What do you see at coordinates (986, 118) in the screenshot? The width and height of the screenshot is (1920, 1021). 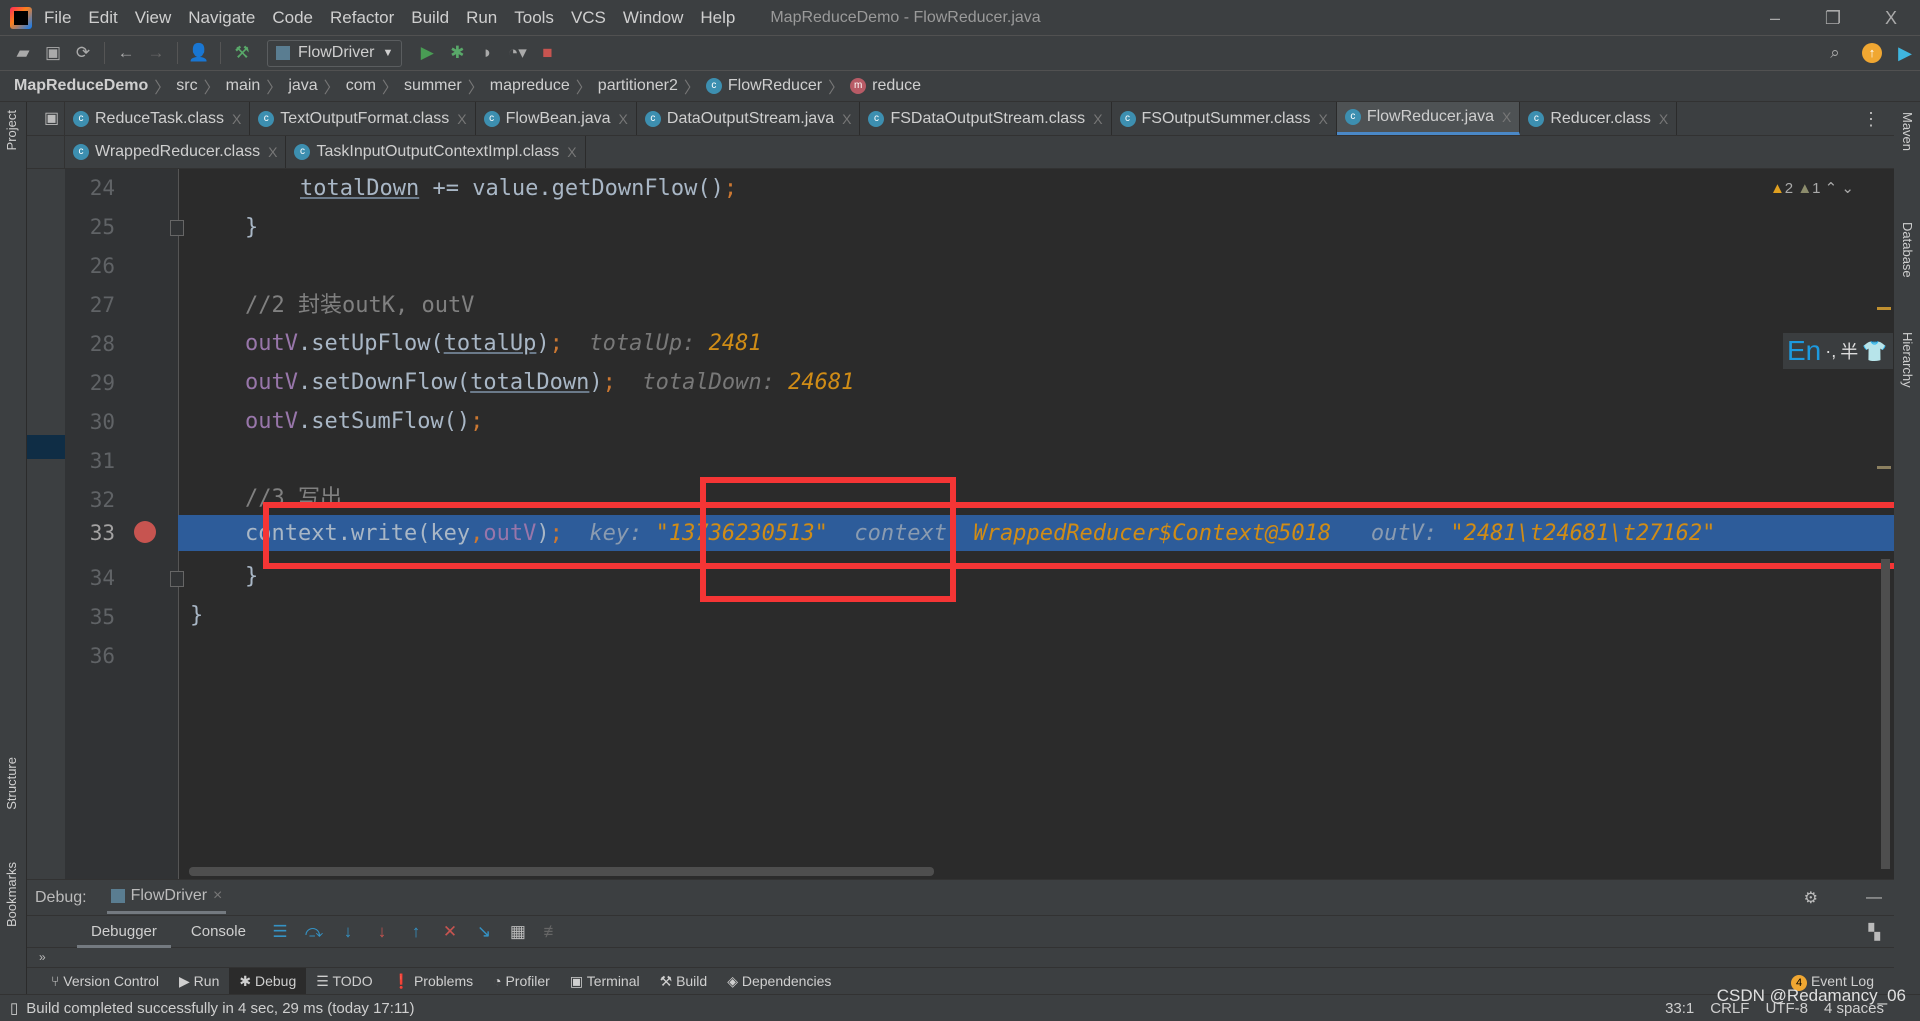 I see `tab-fsdataoutputstream: c FSDataOutputStream.class X` at bounding box center [986, 118].